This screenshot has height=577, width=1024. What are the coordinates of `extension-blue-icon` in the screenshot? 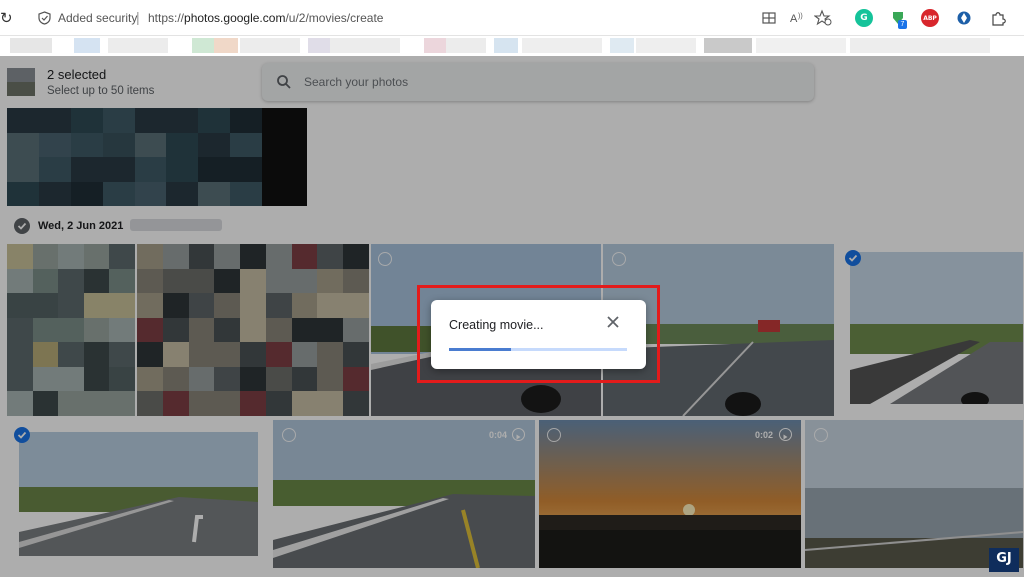 It's located at (964, 18).